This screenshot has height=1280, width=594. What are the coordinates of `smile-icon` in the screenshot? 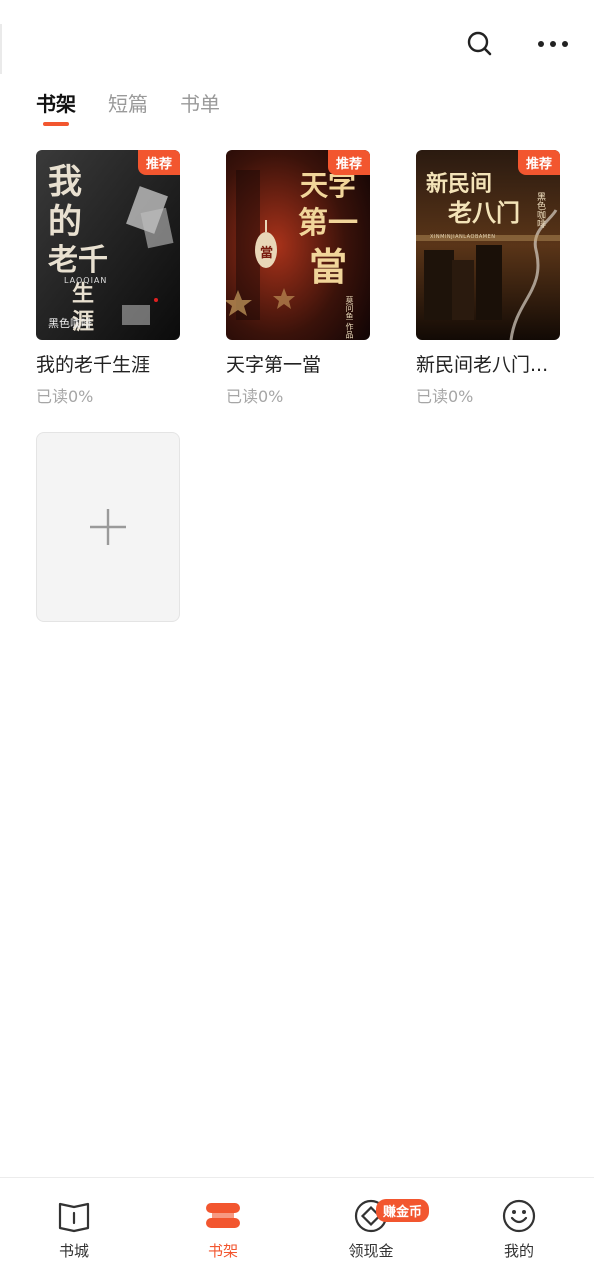 It's located at (519, 1216).